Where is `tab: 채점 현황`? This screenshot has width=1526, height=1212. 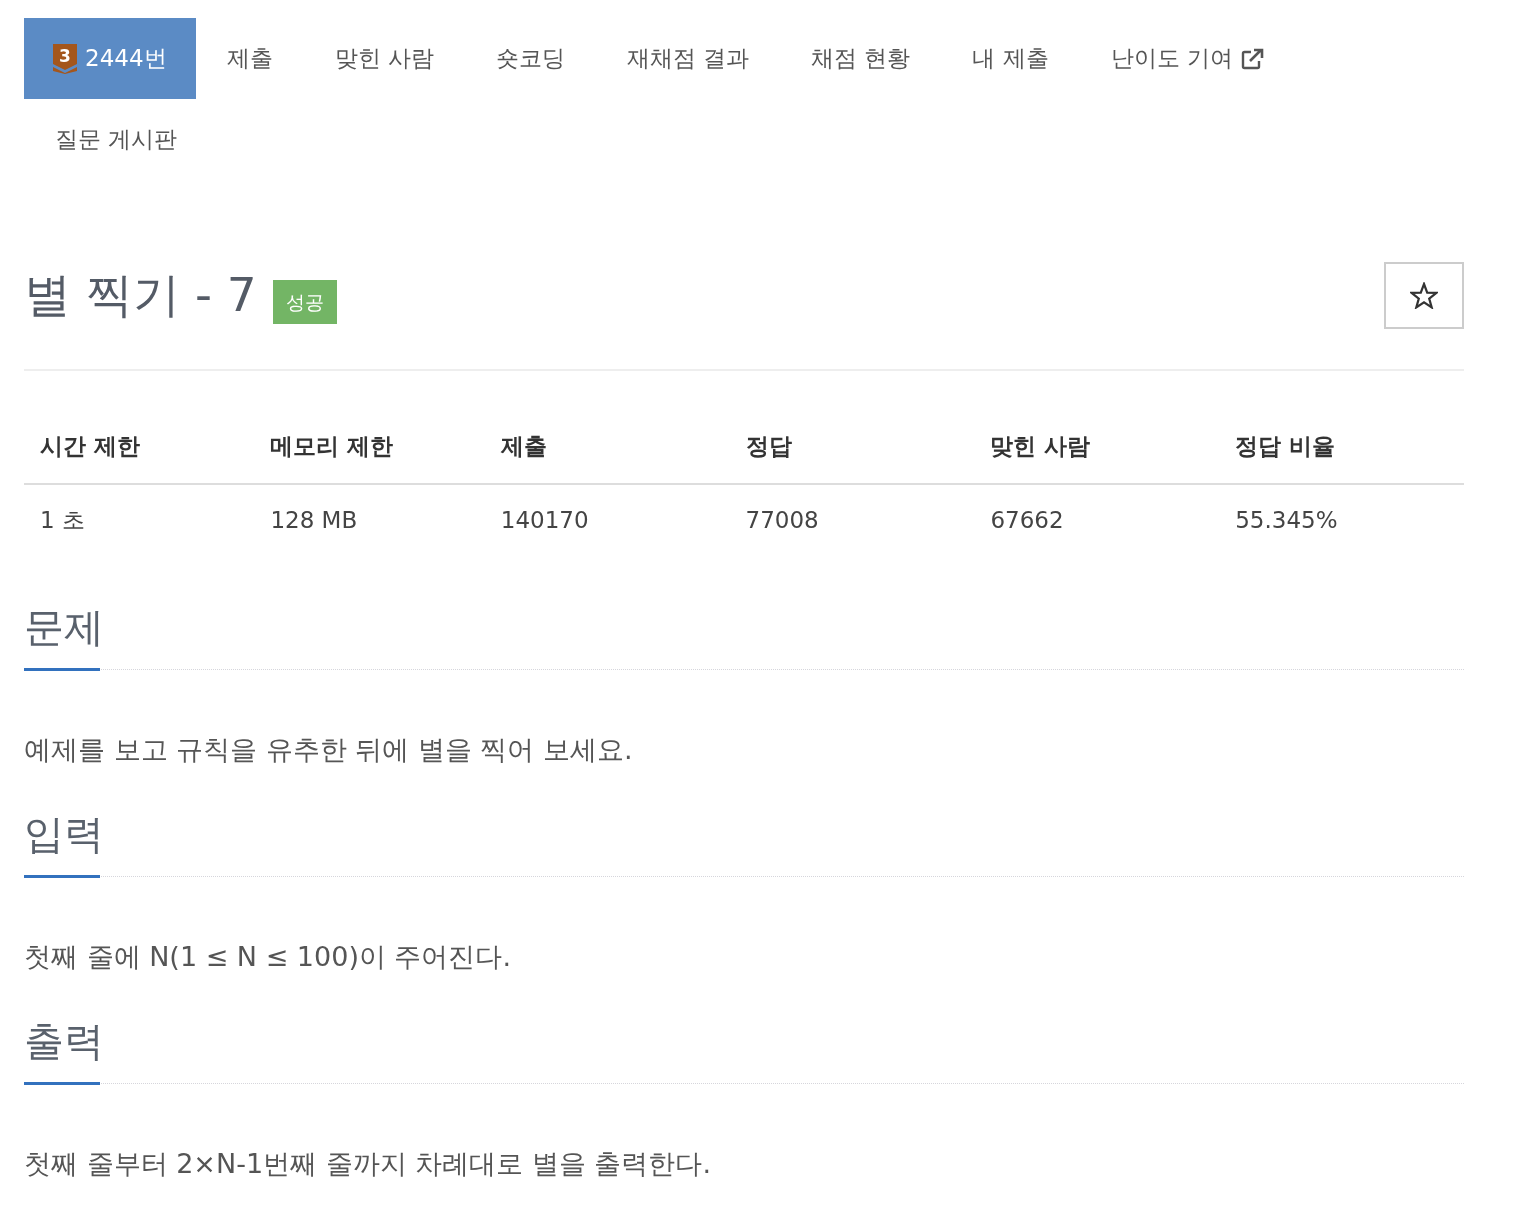
tab: 채점 현황 is located at coordinates (861, 58).